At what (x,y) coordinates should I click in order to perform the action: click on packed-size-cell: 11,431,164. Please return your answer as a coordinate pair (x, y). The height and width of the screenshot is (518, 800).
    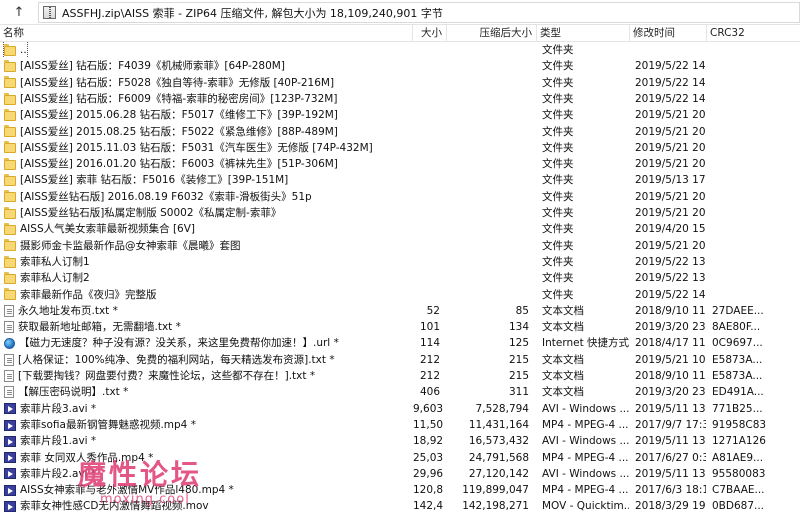
    Looking at the image, I should click on (498, 424).